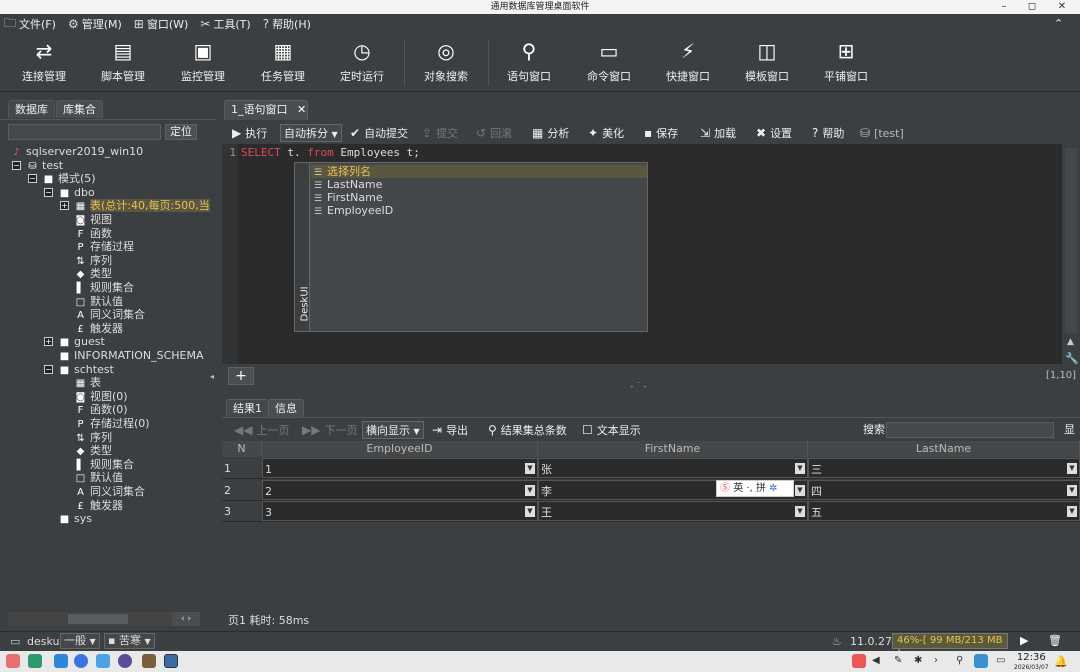 The image size is (1080, 672). What do you see at coordinates (242, 449) in the screenshot?
I see `column-header: N` at bounding box center [242, 449].